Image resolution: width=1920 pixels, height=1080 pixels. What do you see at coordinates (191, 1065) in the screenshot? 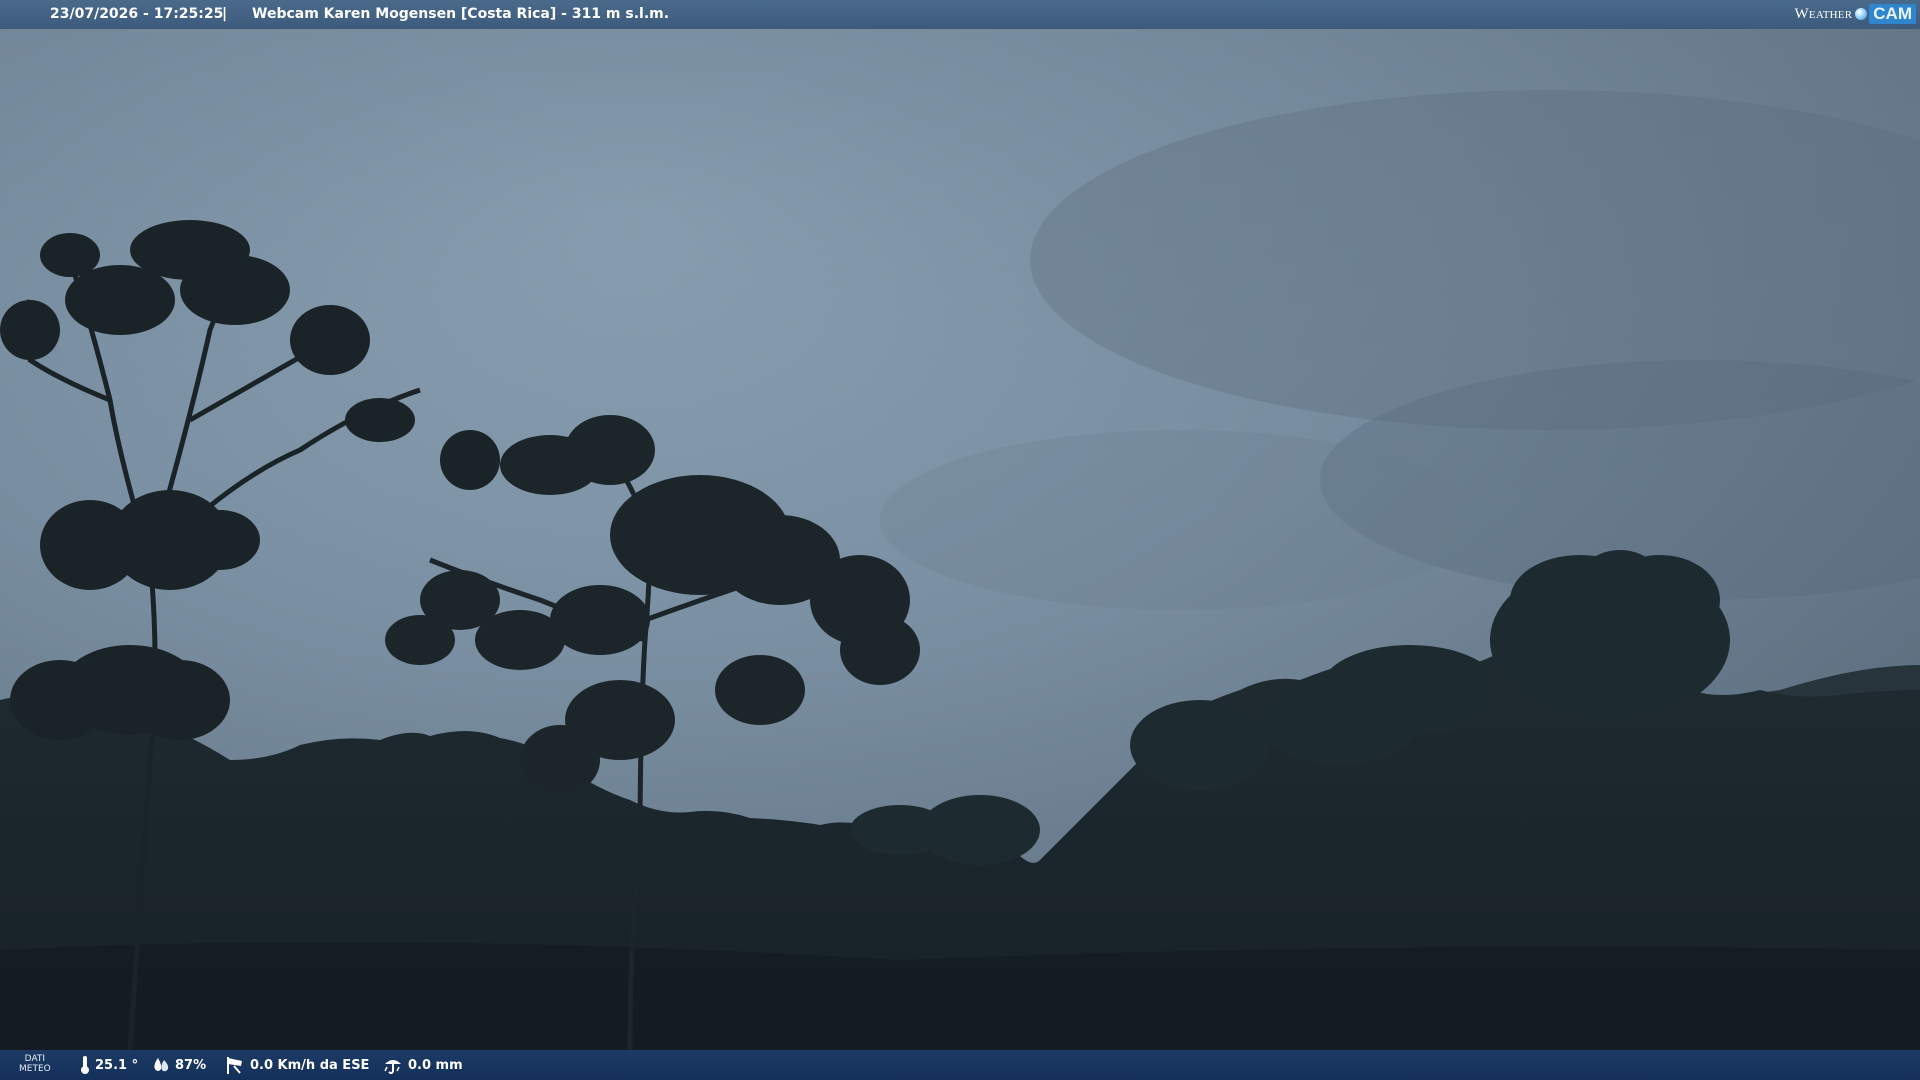
I see `humidity-value: 87%` at bounding box center [191, 1065].